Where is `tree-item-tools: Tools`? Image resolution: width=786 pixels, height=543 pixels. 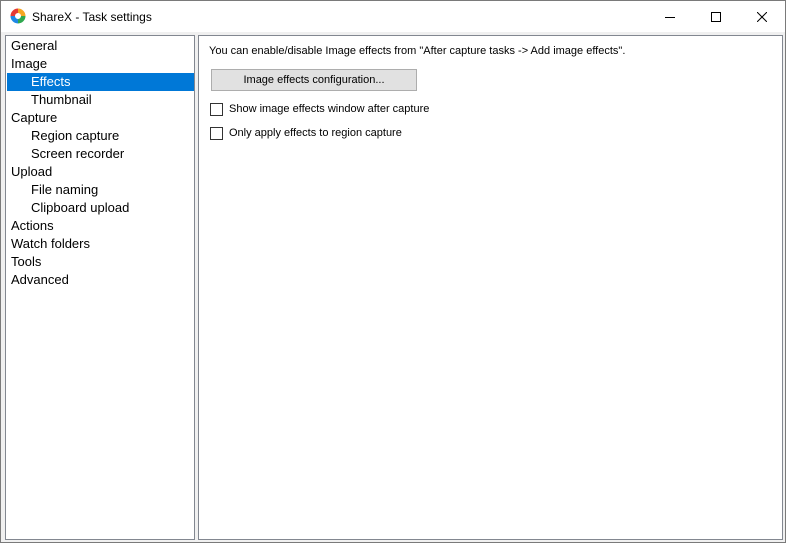 tree-item-tools: Tools is located at coordinates (100, 262).